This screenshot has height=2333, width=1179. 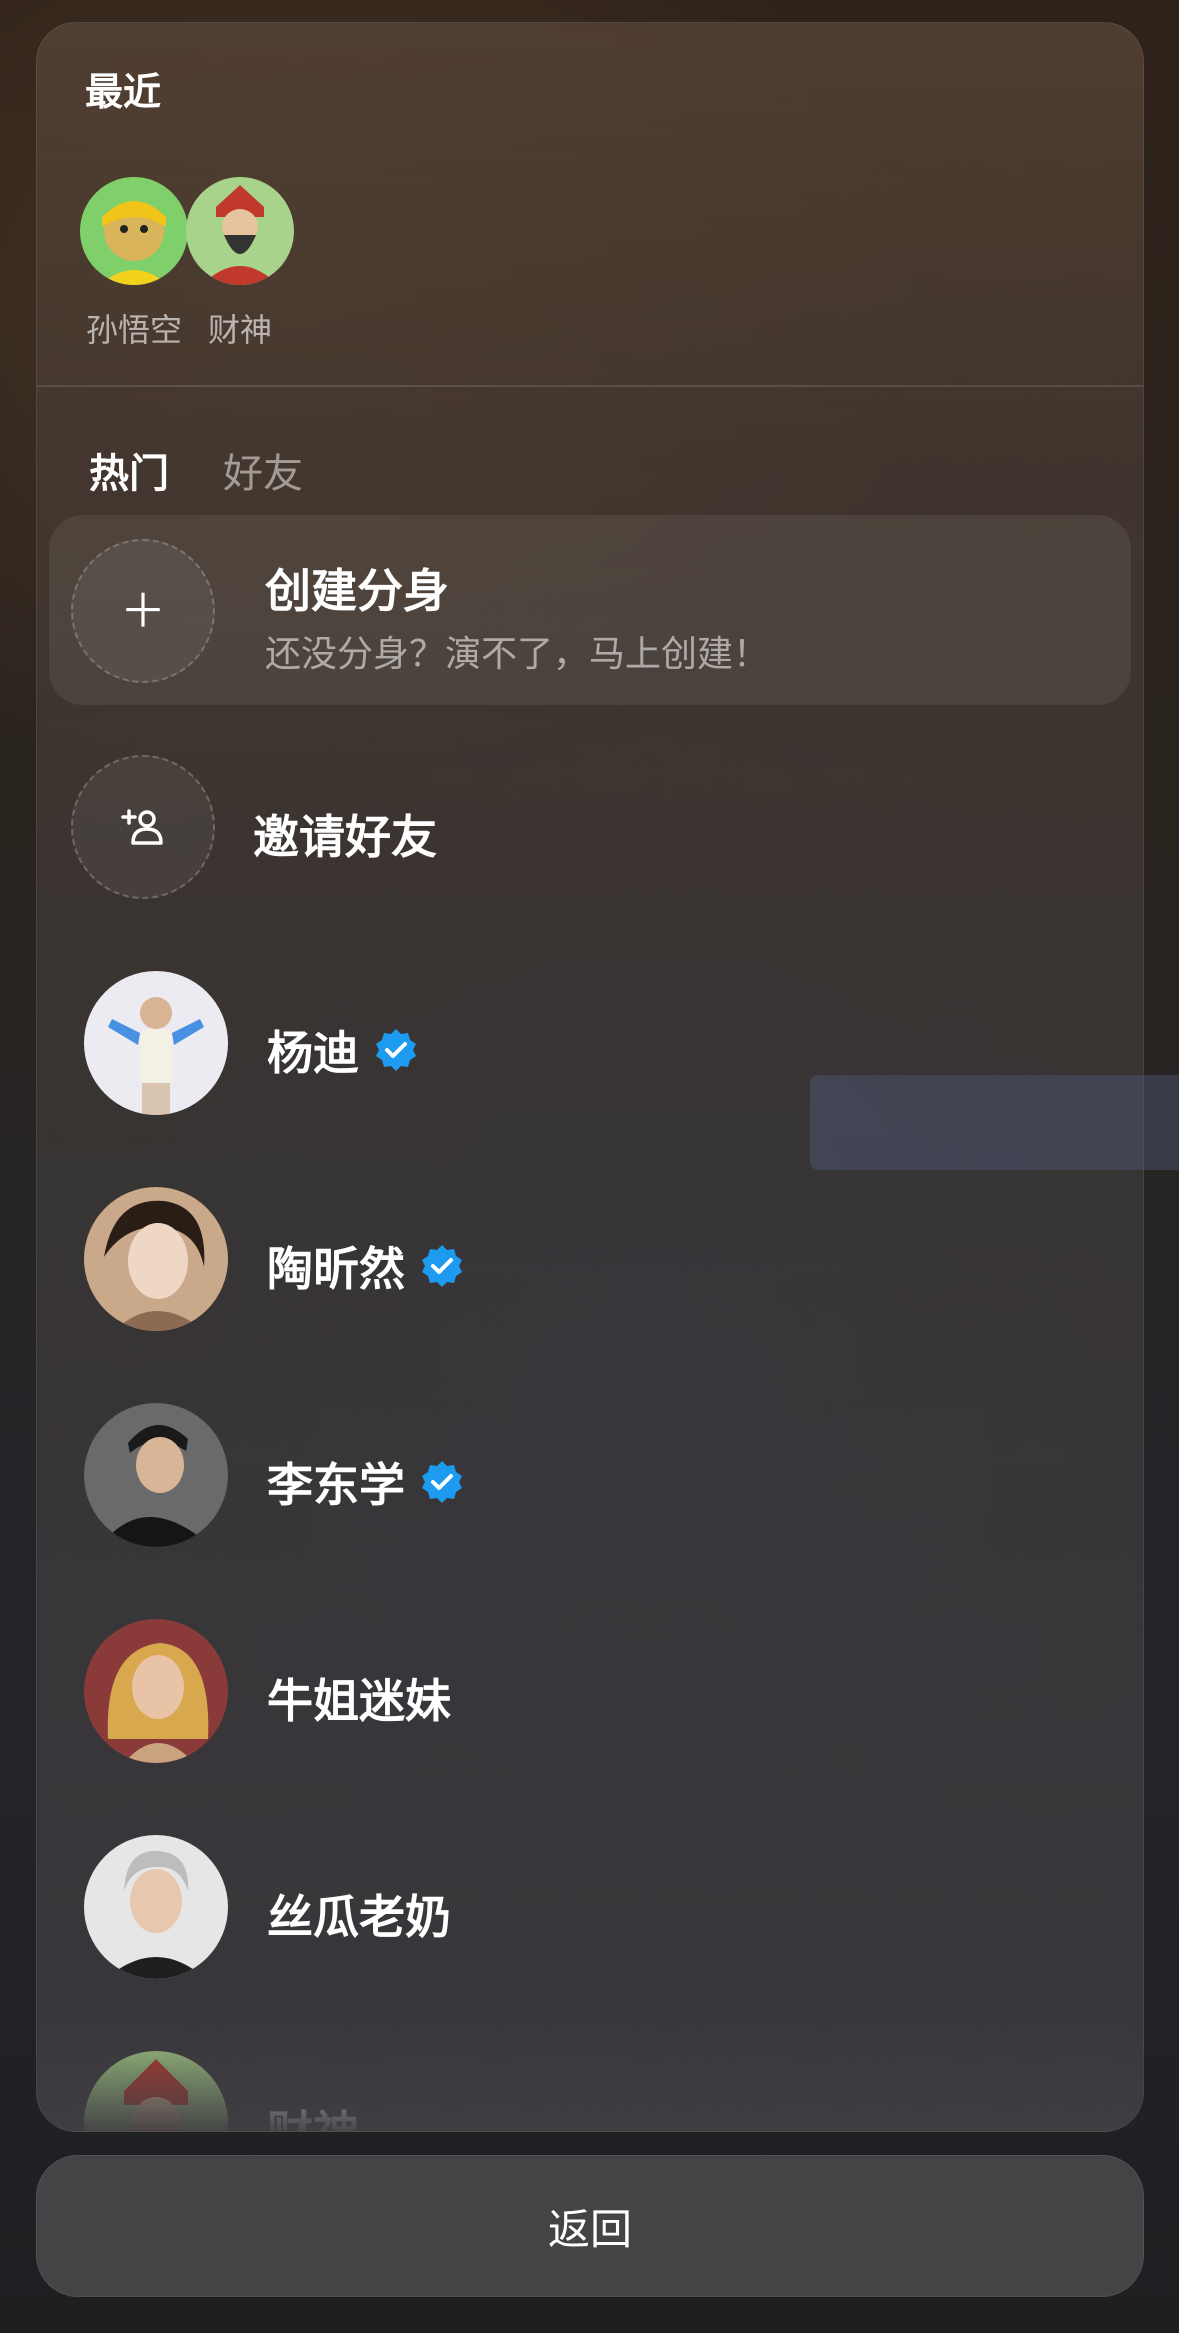 I want to click on invite-friends-label: 邀请好友, so click(x=345, y=837).